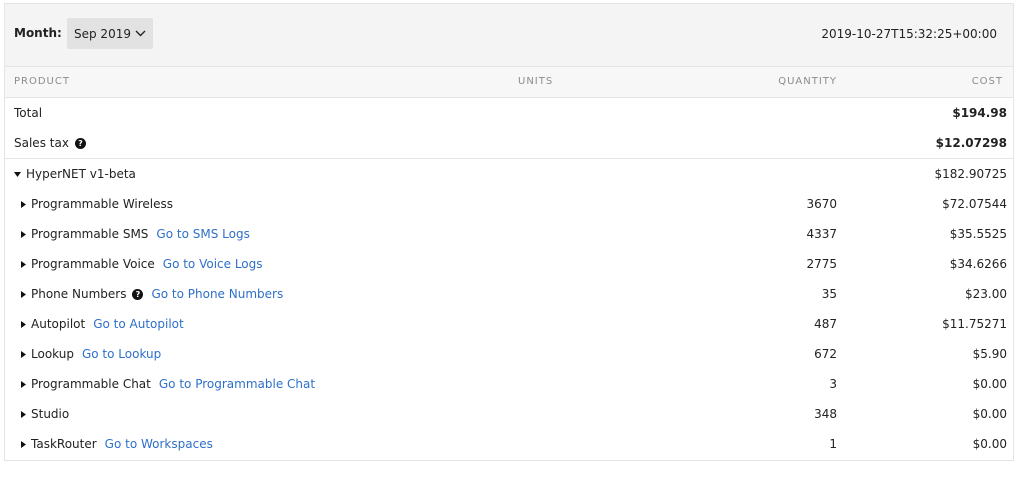  I want to click on product-link: Go to Phone Numbers, so click(217, 294).